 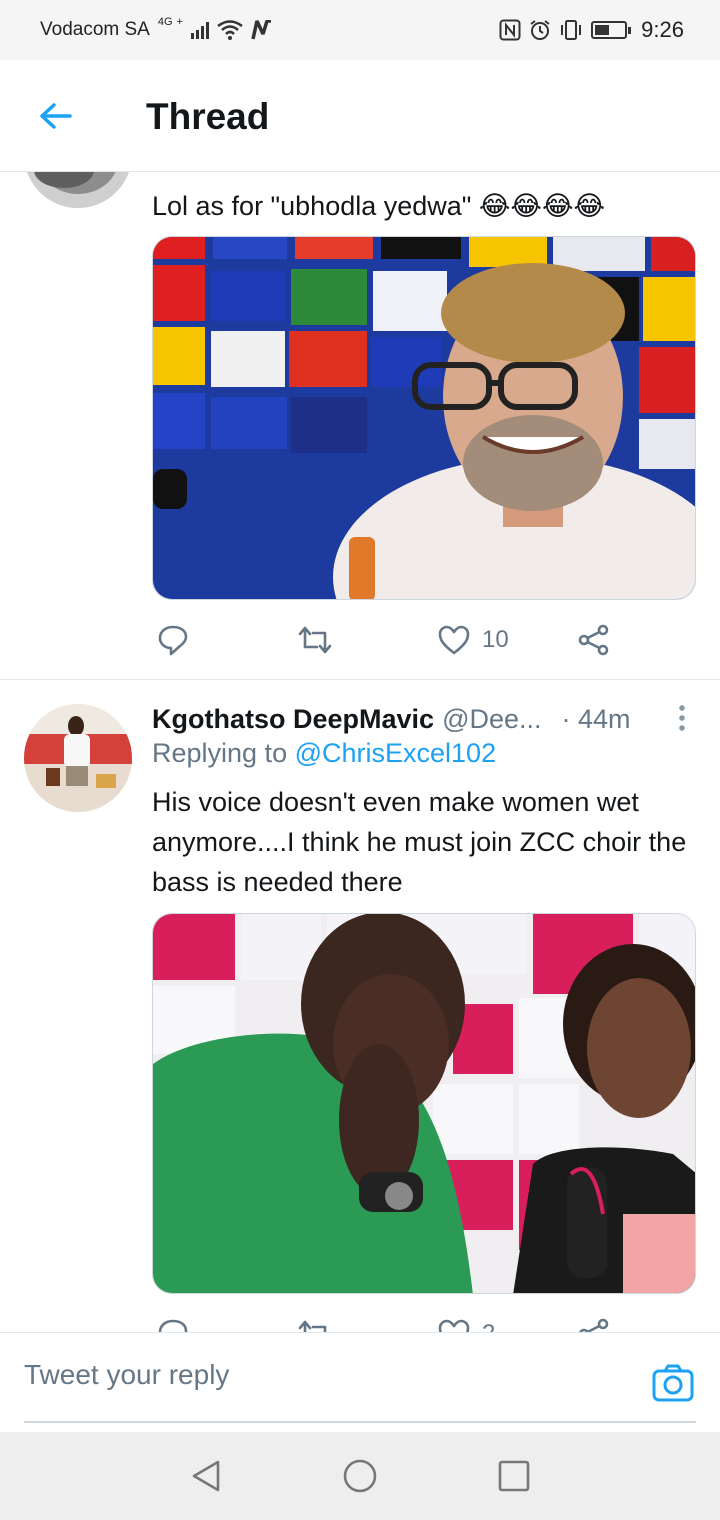 I want to click on like-count: 2, so click(x=488, y=1326).